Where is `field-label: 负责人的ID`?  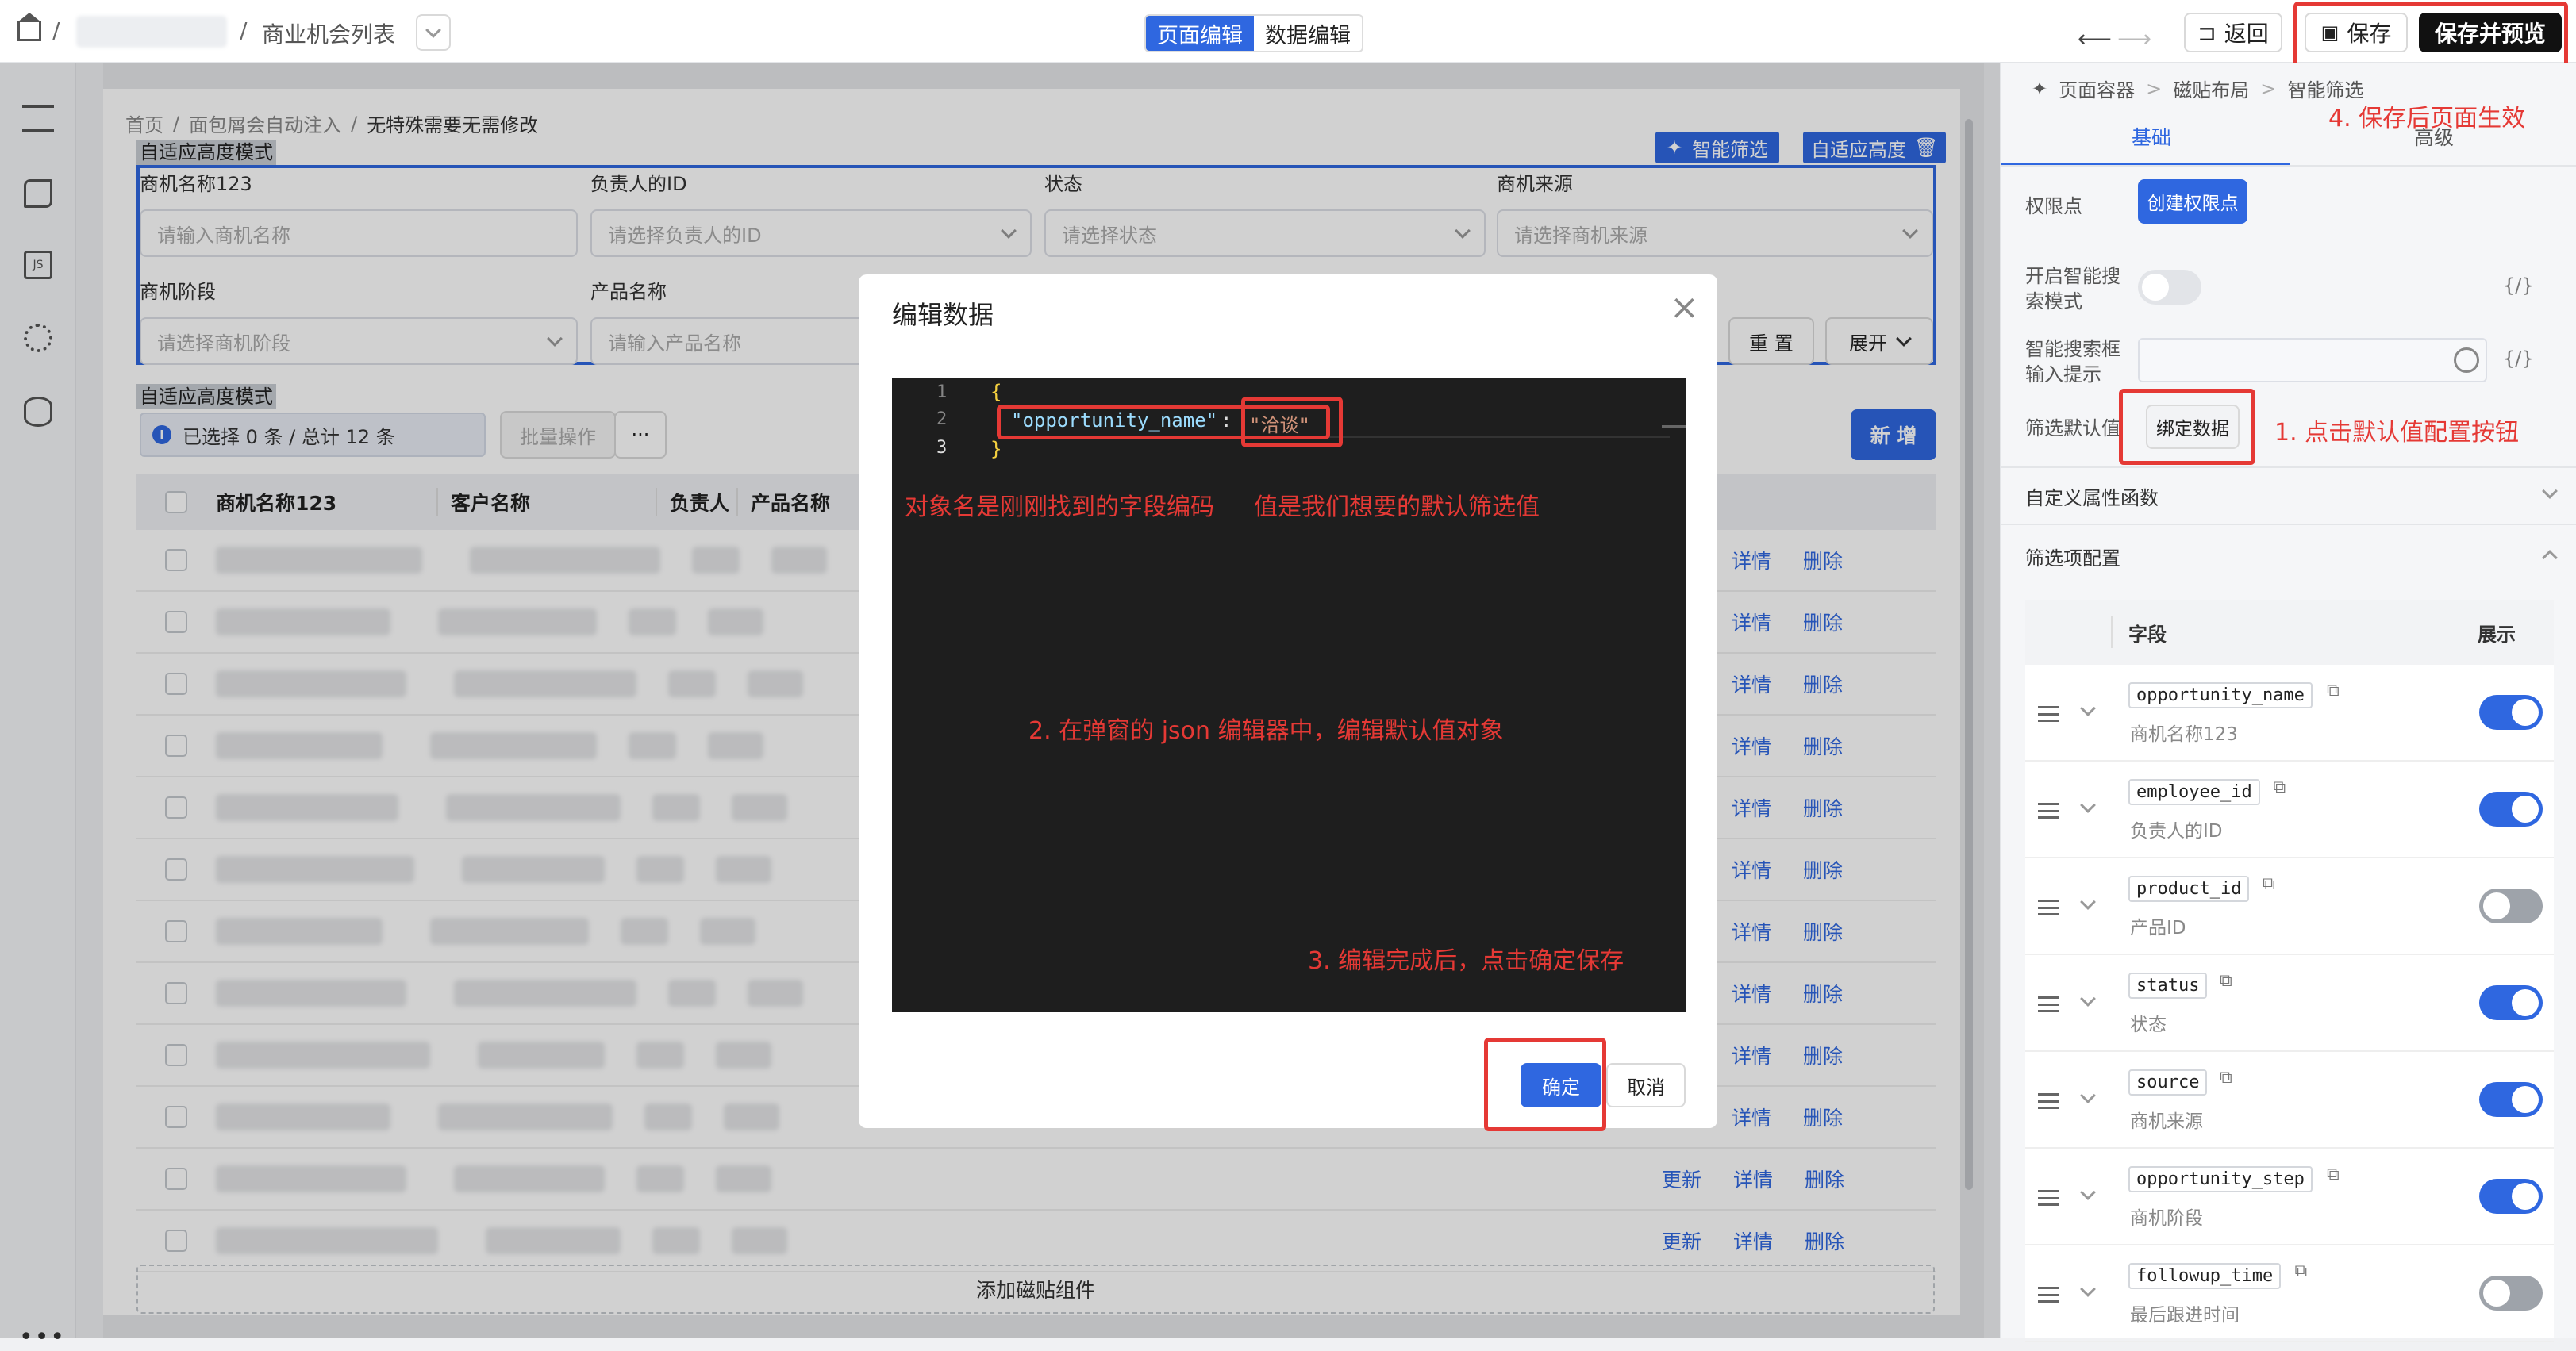
field-label: 负责人的ID is located at coordinates (2176, 831).